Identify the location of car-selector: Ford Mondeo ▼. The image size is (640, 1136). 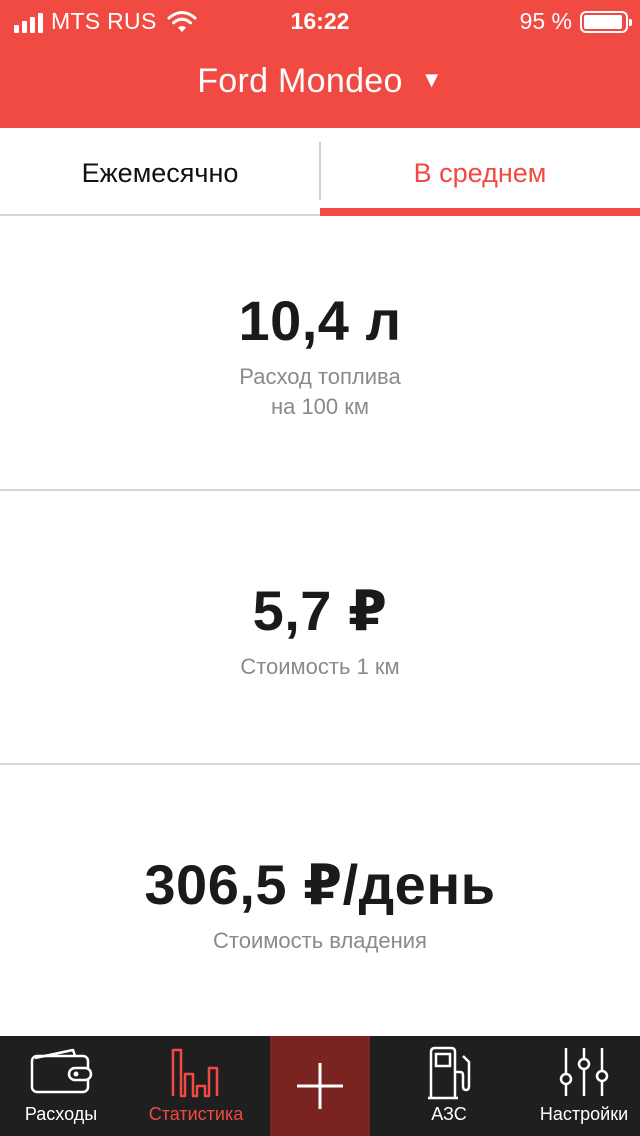
(320, 81).